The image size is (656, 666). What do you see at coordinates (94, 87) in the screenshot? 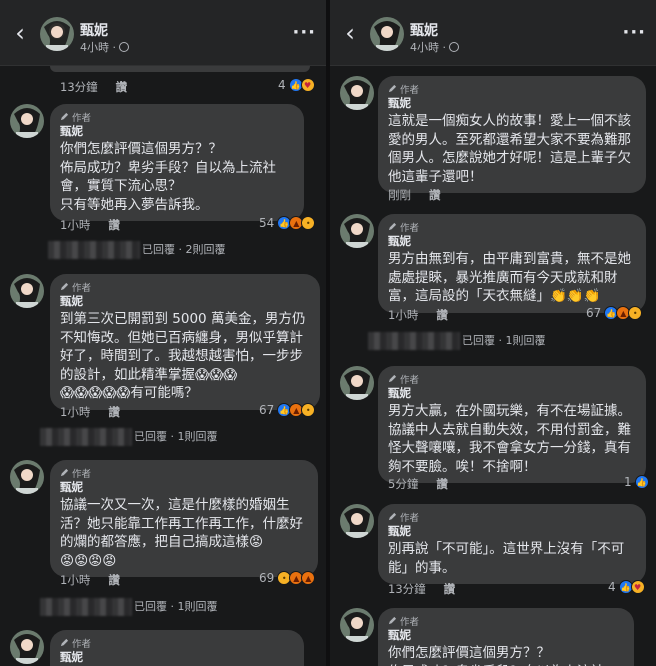
I see `comment-meta: 13分鐘讚` at bounding box center [94, 87].